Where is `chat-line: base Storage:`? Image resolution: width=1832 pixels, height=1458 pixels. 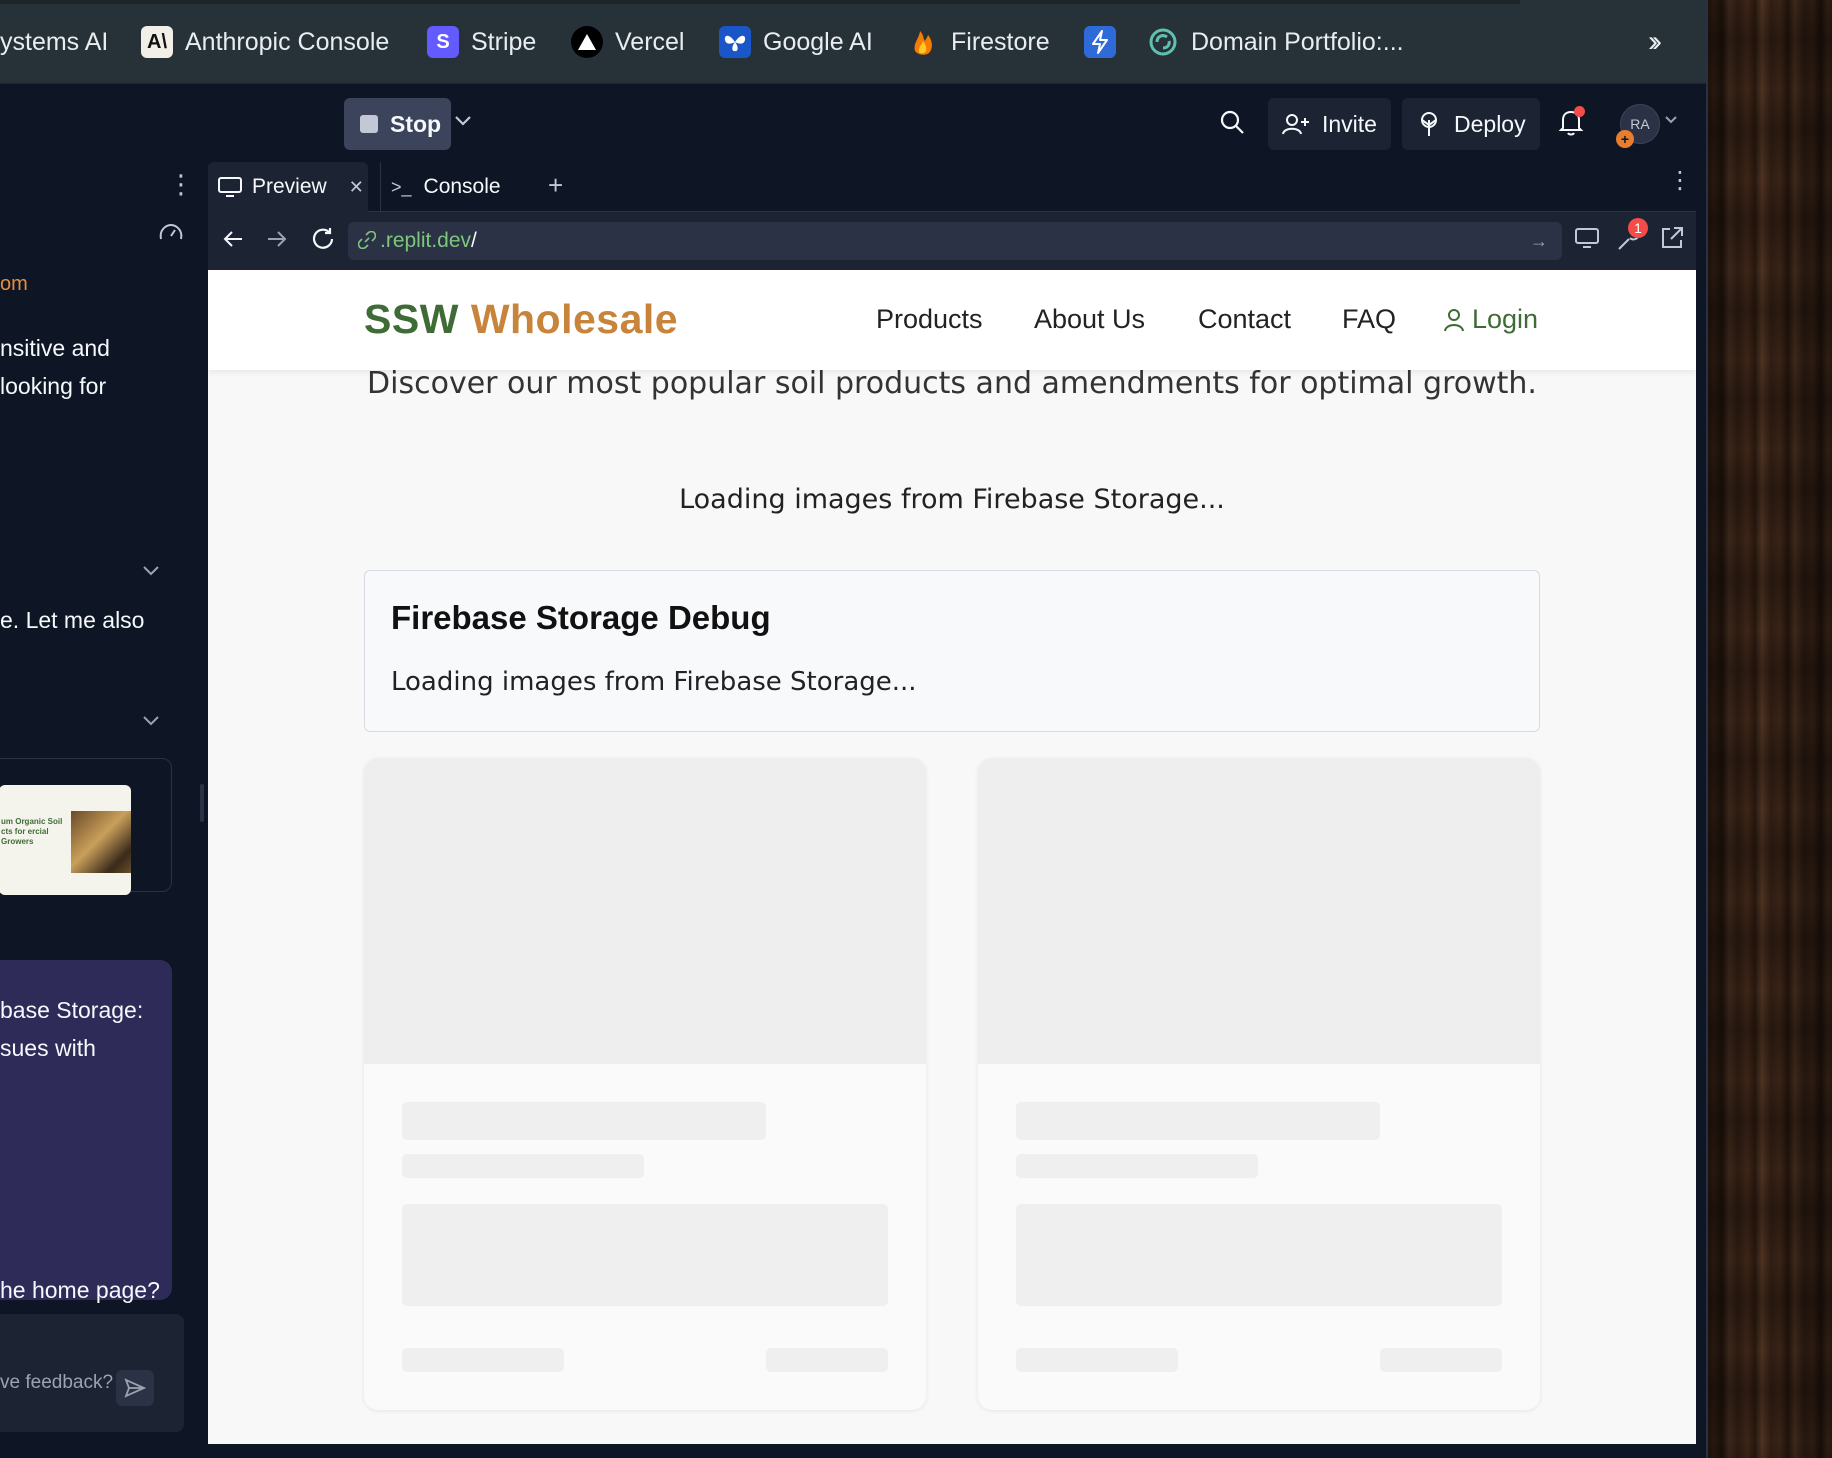 chat-line: base Storage: is located at coordinates (72, 1010).